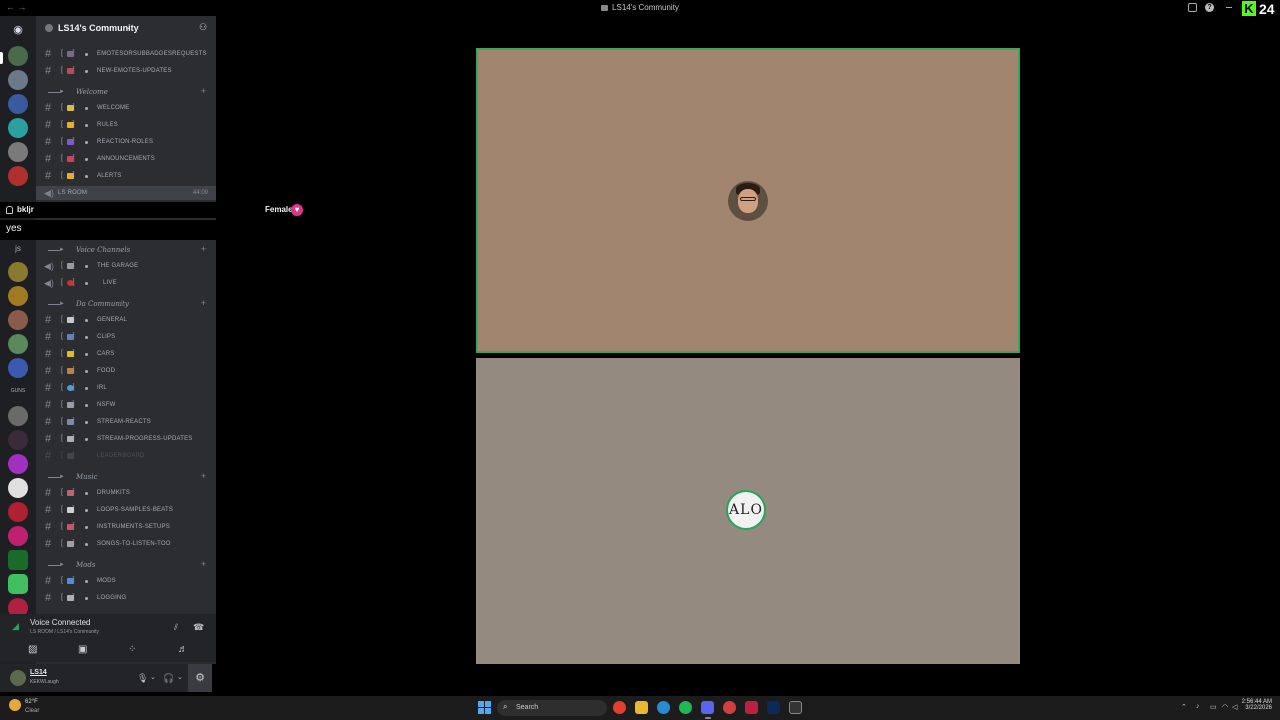 Image resolution: width=1280 pixels, height=720 pixels. I want to click on microphone-icon: 🎙, so click(142, 678).